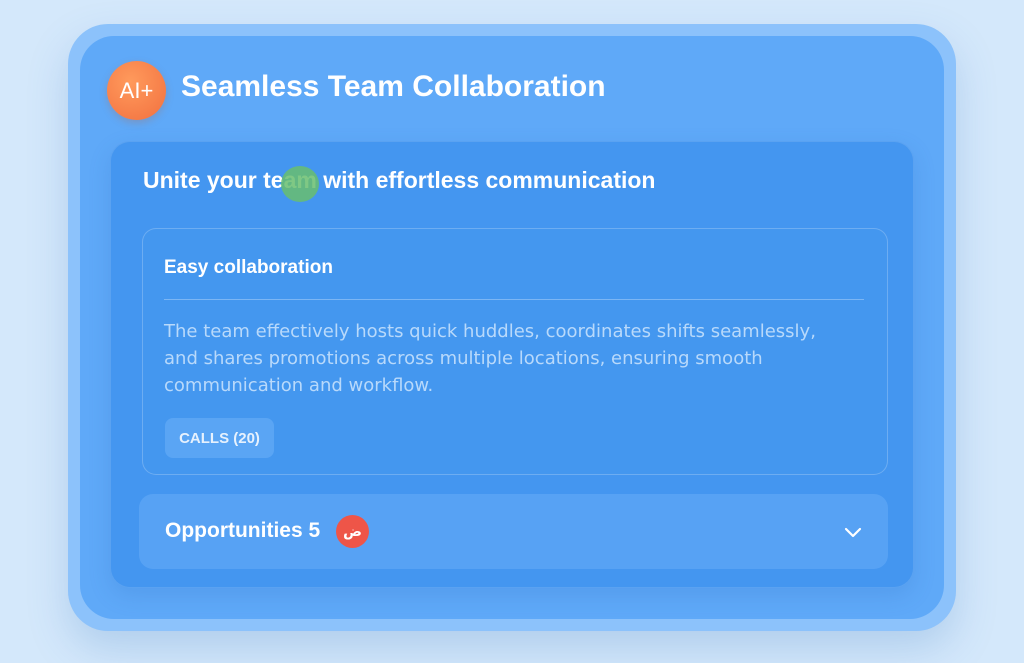  I want to click on divider, so click(514, 299).